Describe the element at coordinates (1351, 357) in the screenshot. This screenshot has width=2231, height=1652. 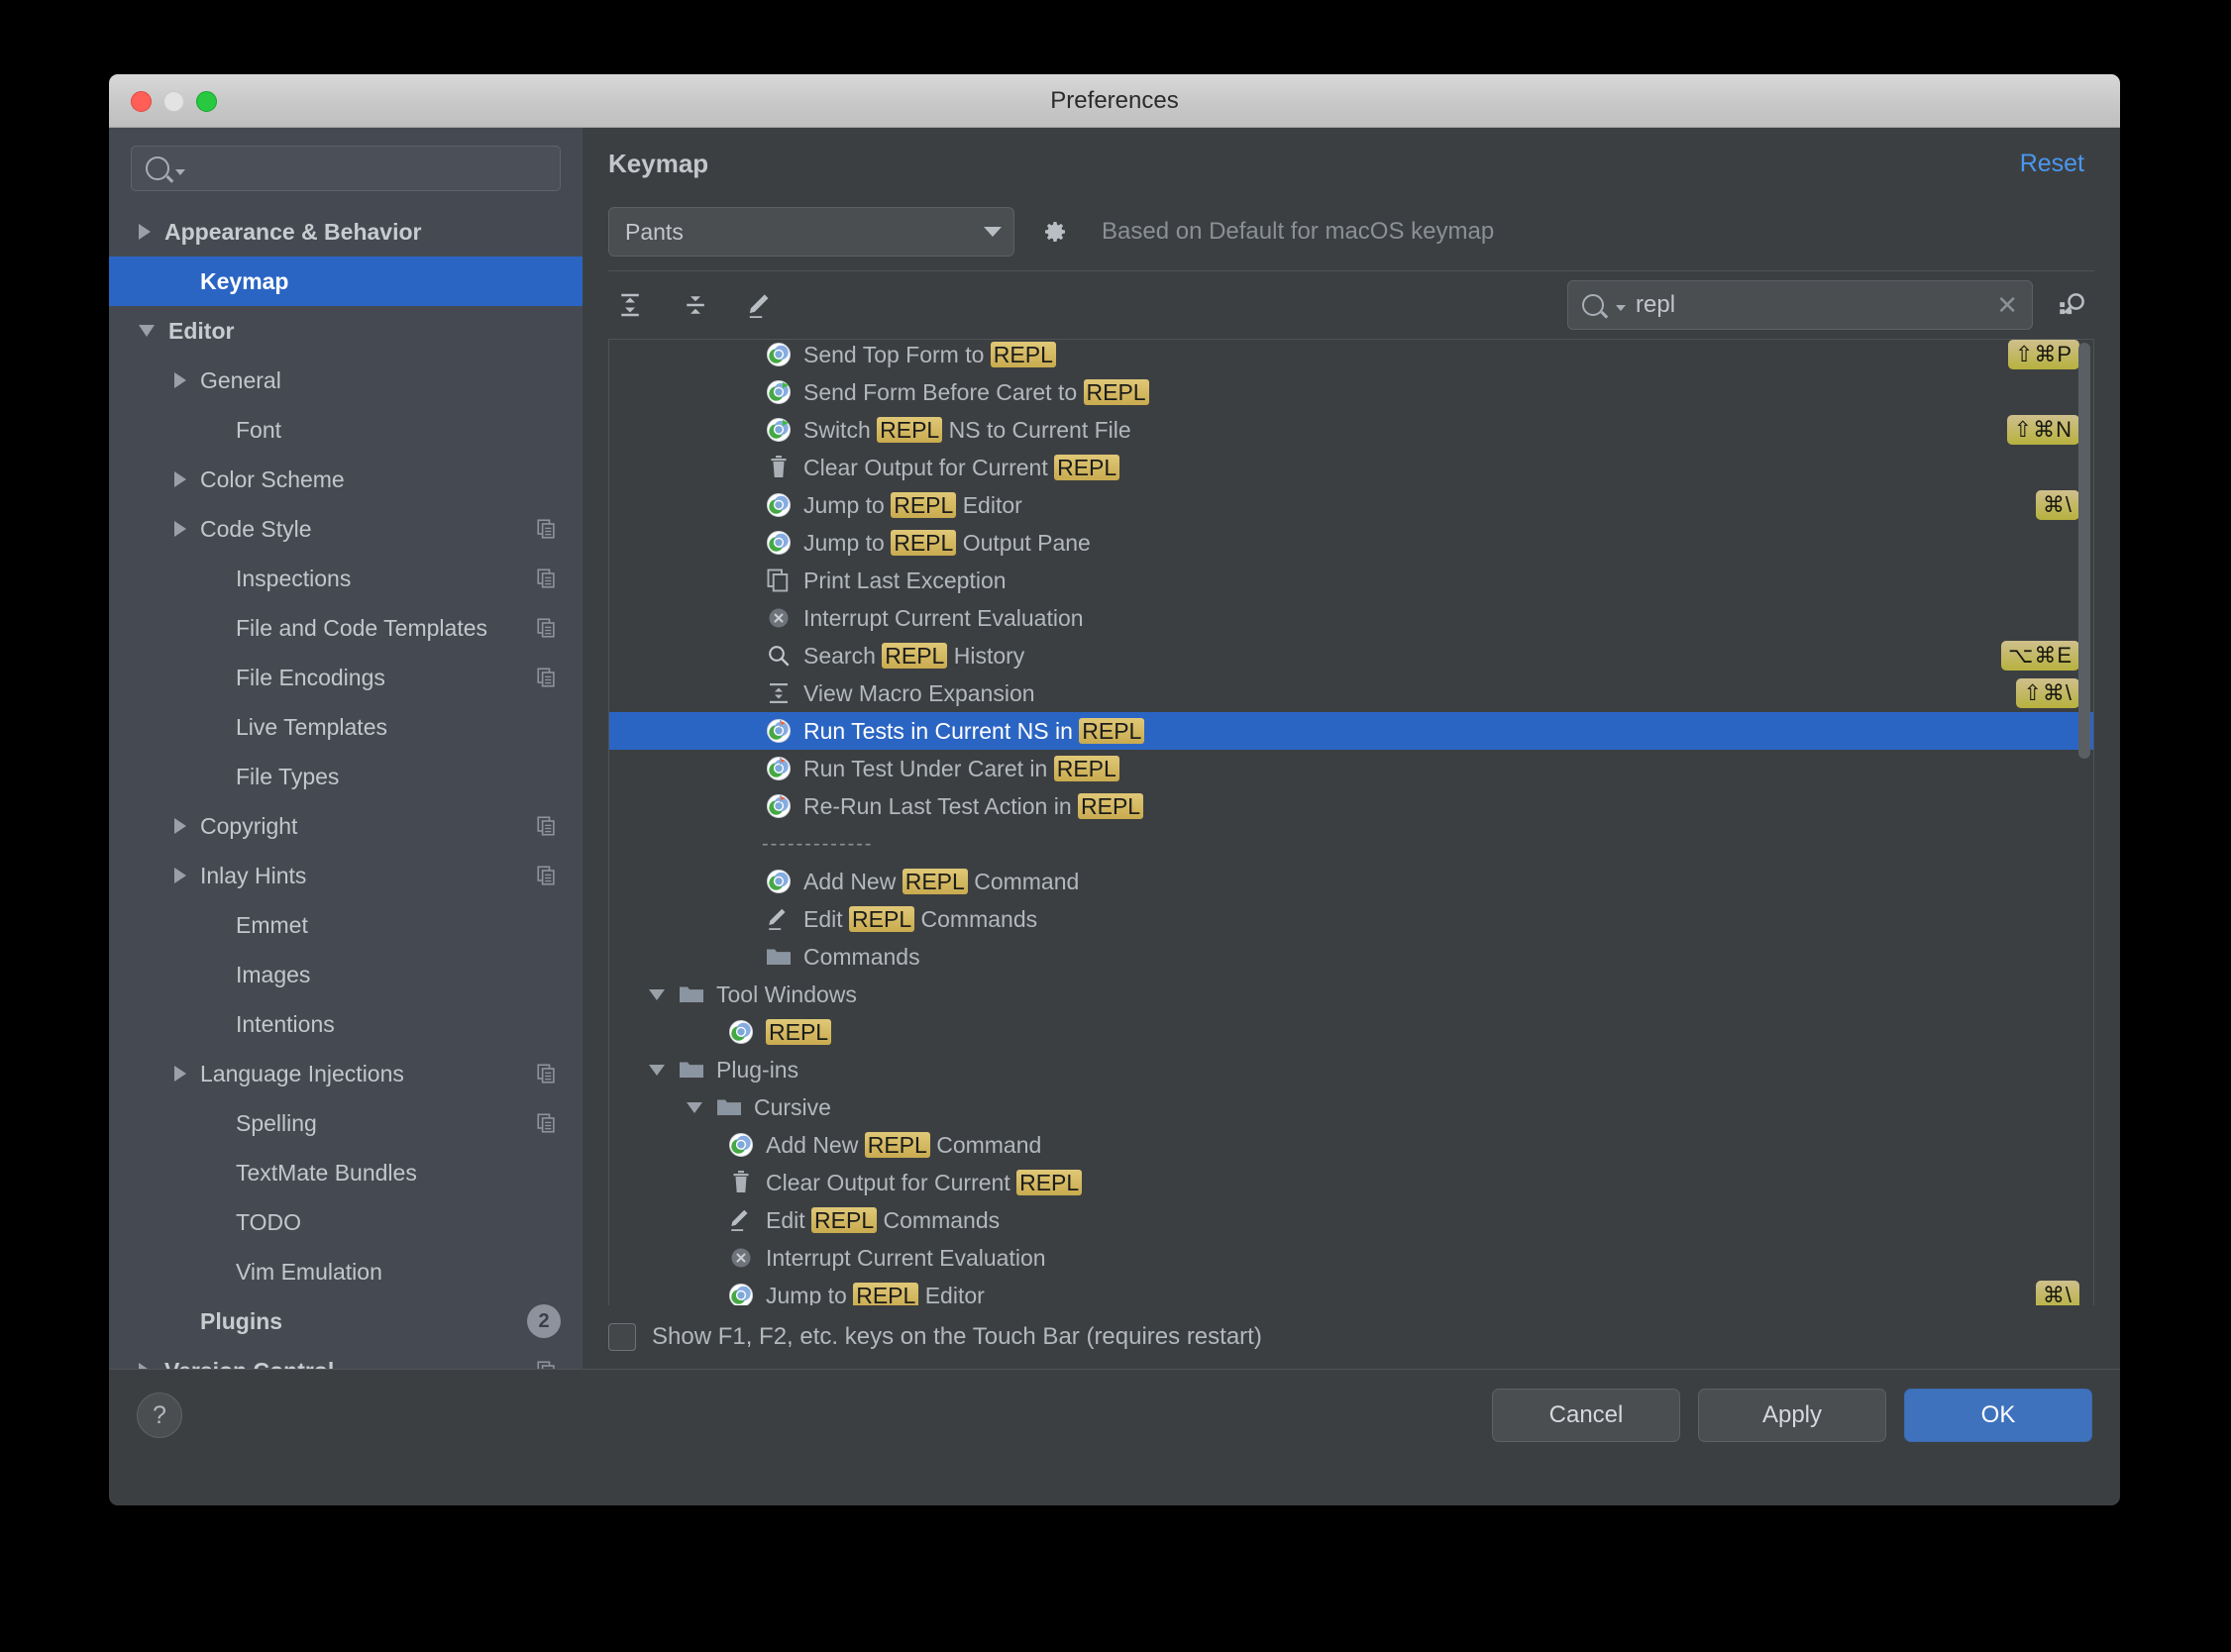
I see `table-row: Send Top Form to REPL ⇧⌘P` at that location.